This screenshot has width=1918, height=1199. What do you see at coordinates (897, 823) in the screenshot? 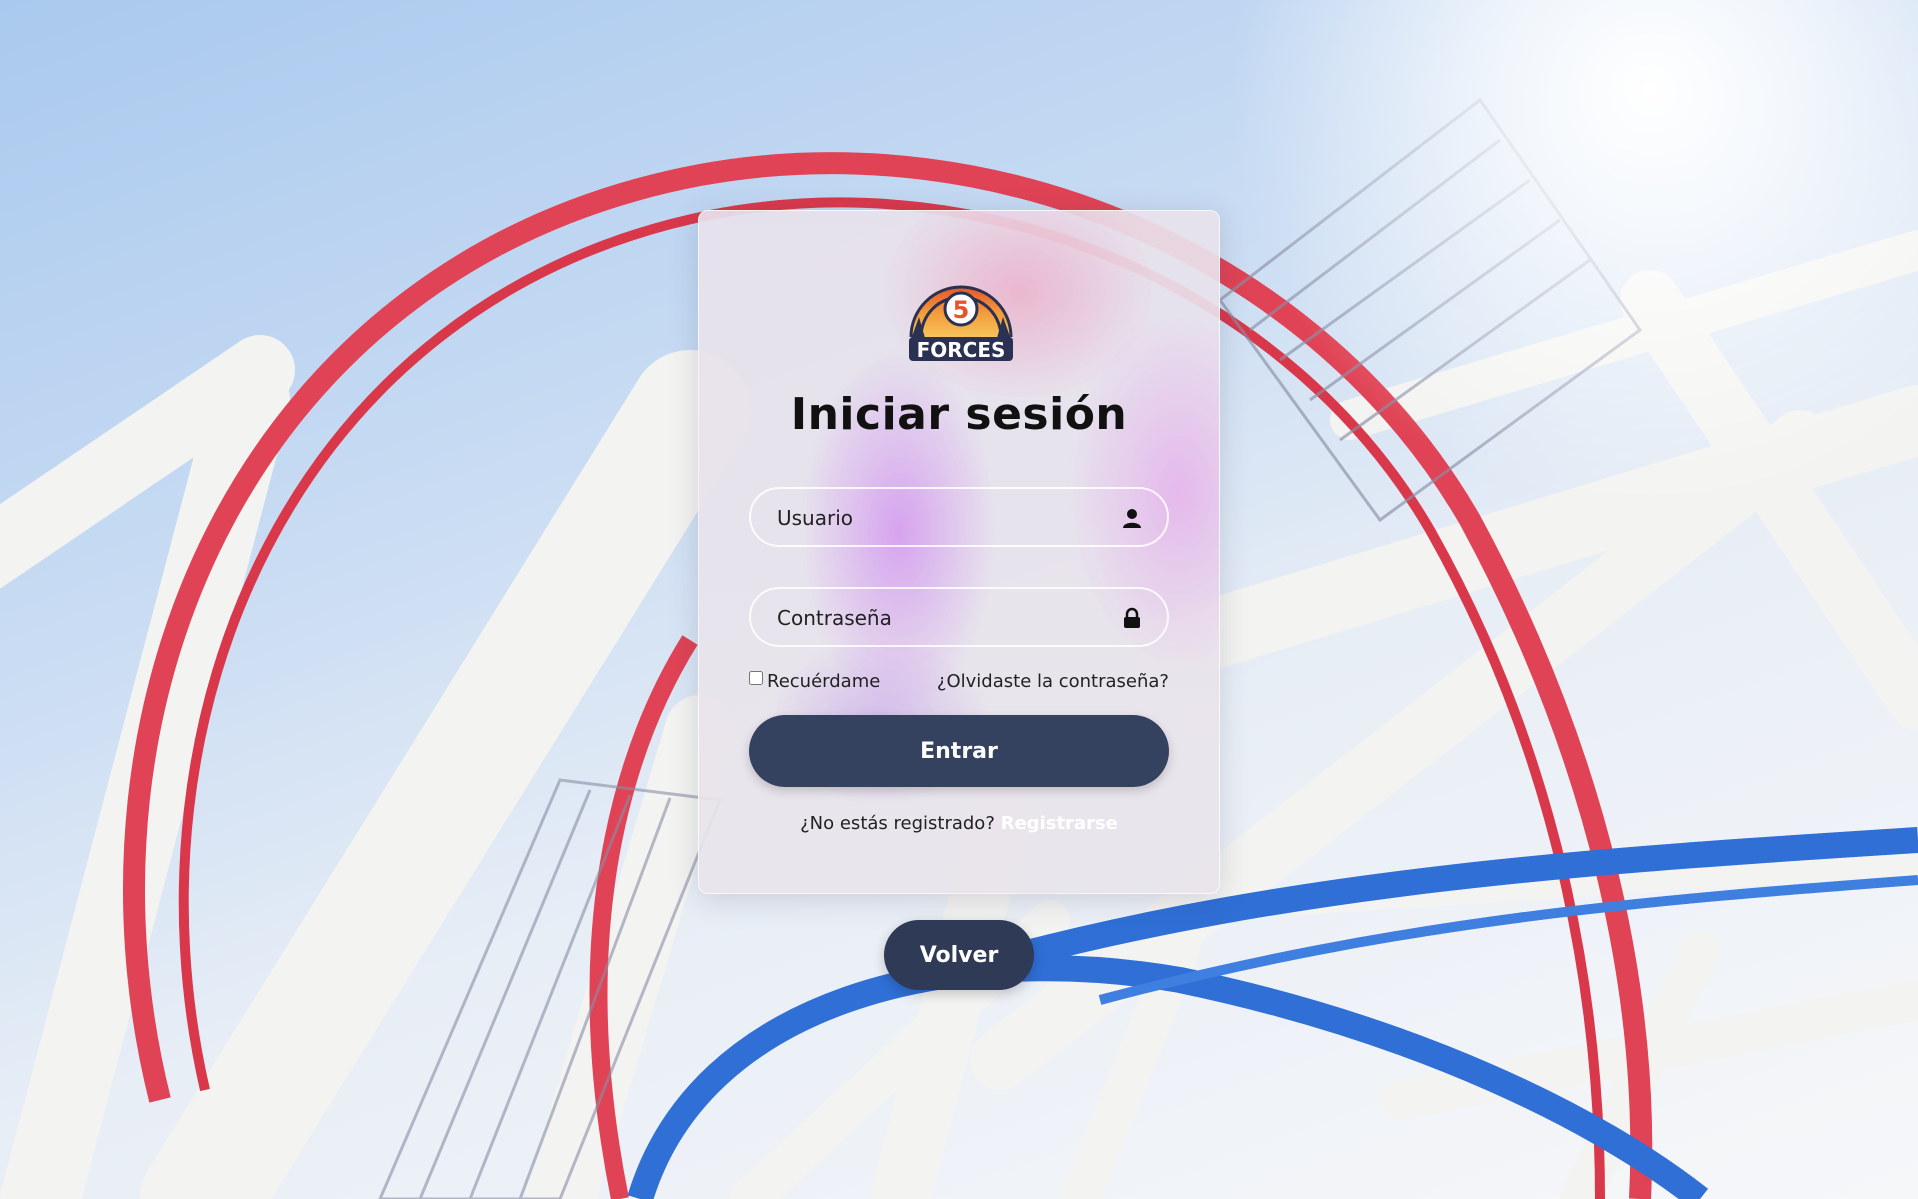
I see `not-registered-text: ¿No estás registrado?` at bounding box center [897, 823].